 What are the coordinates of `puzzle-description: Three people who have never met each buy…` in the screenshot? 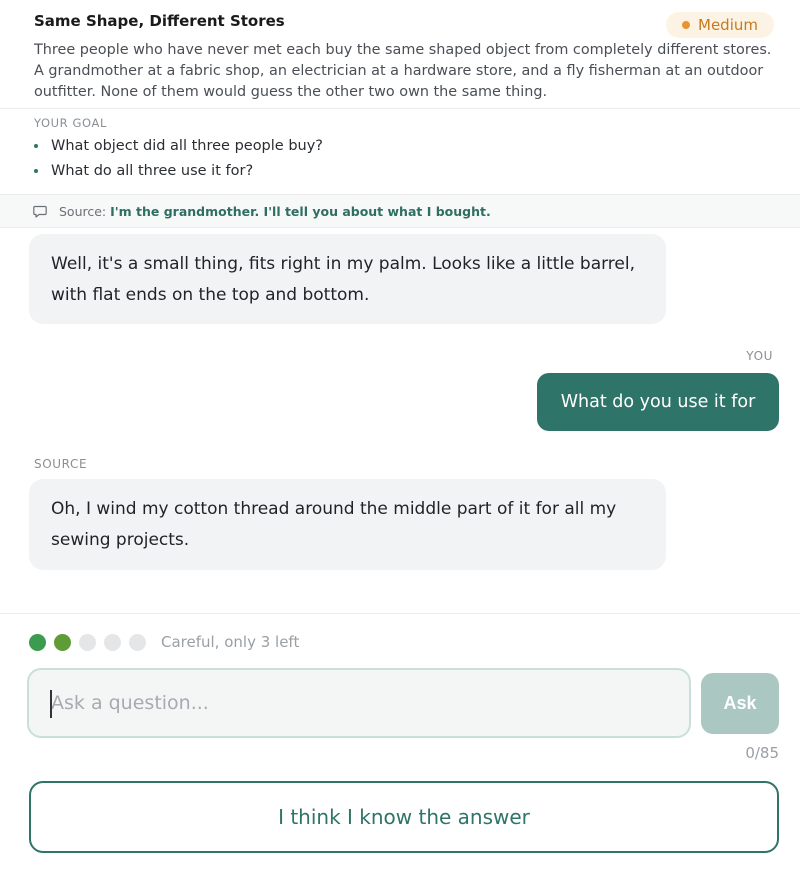 It's located at (403, 71).